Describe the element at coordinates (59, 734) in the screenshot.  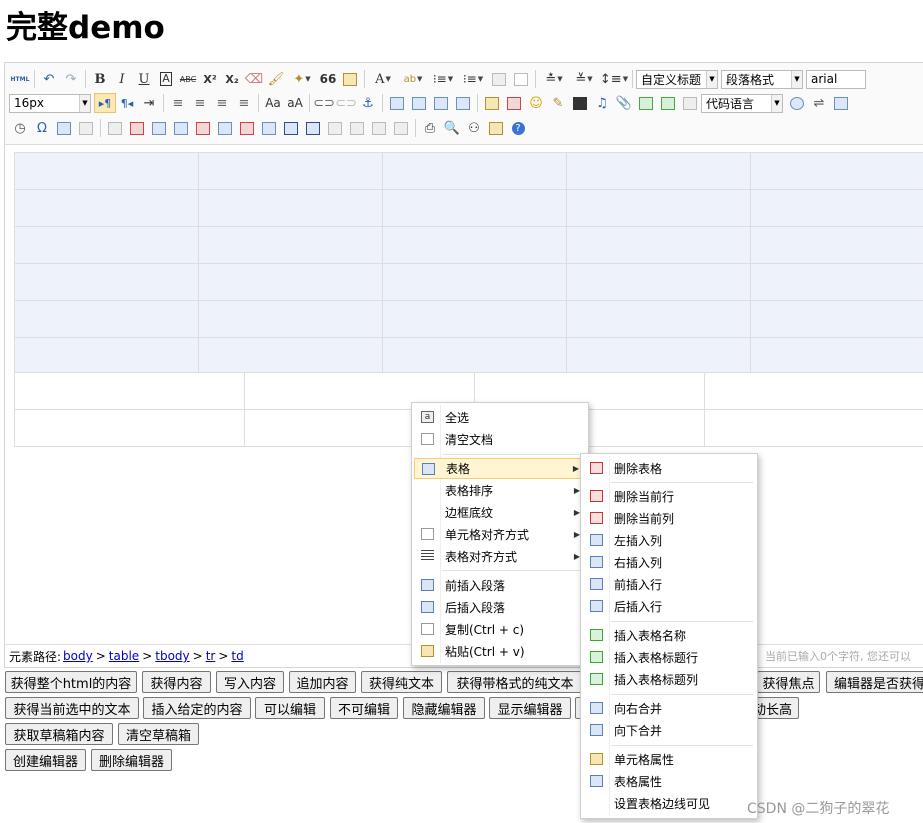
I see `get-draft-button: 获取草稿箱内容` at that location.